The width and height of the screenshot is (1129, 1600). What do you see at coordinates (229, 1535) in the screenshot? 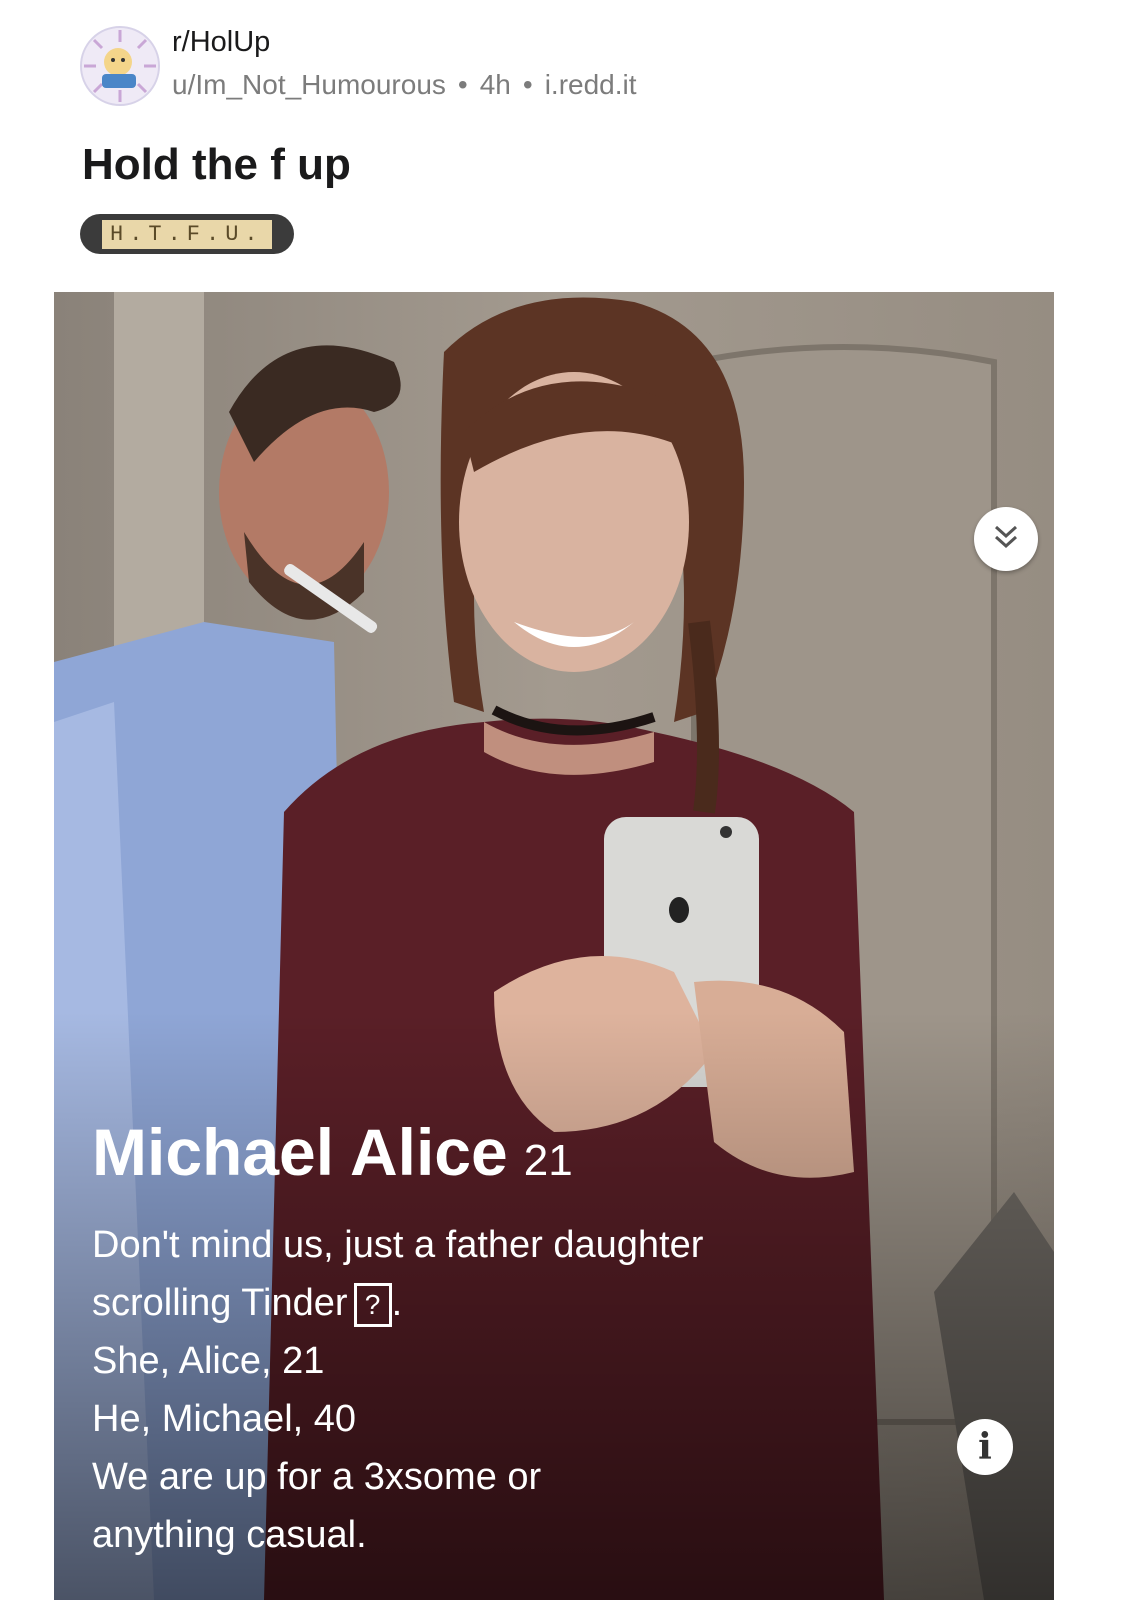
I see `bio-line: anything casual.` at bounding box center [229, 1535].